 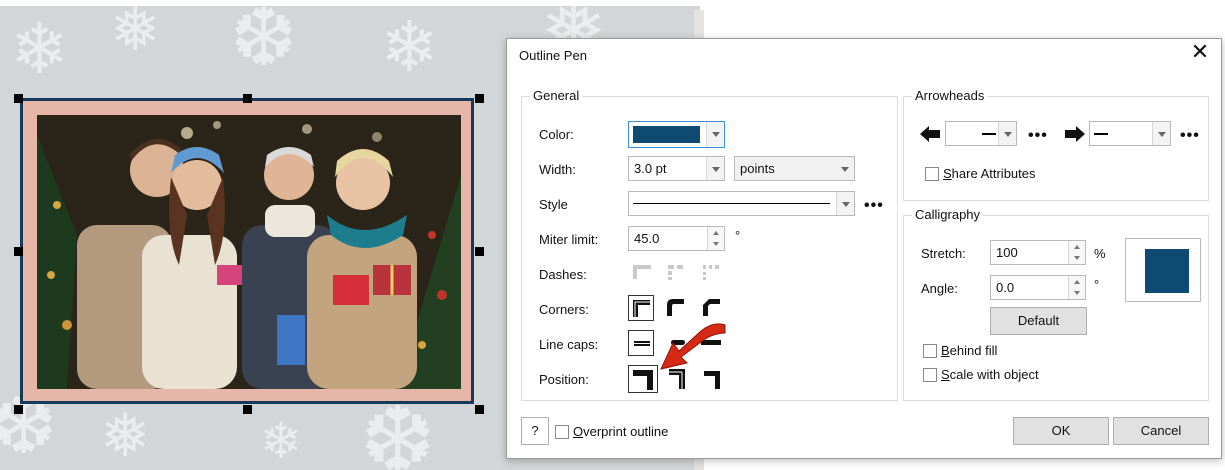 I want to click on resize-handle-top, so click(x=247, y=98).